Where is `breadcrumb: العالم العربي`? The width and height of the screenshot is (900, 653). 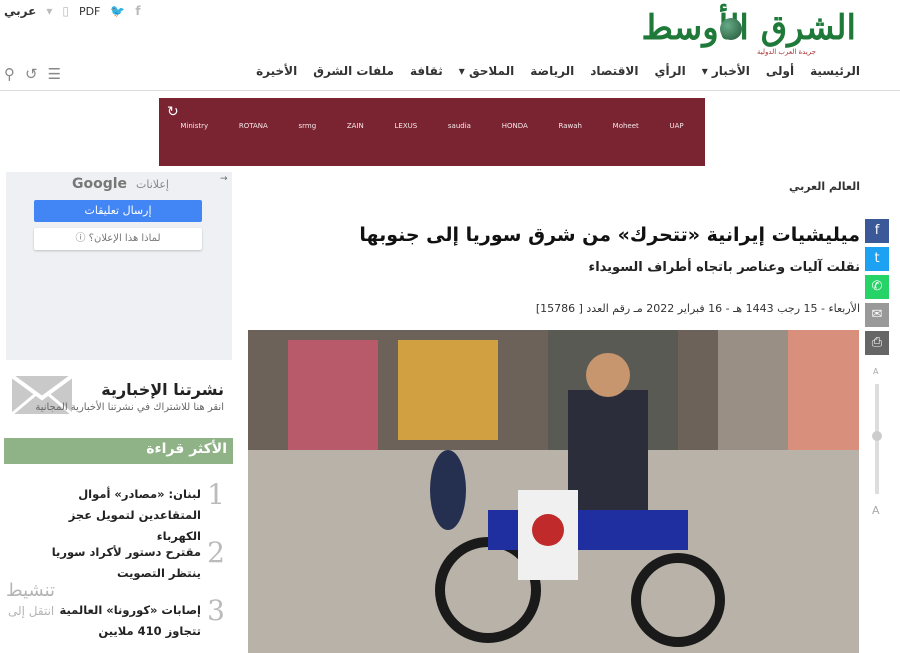 breadcrumb: العالم العربي is located at coordinates (824, 186).